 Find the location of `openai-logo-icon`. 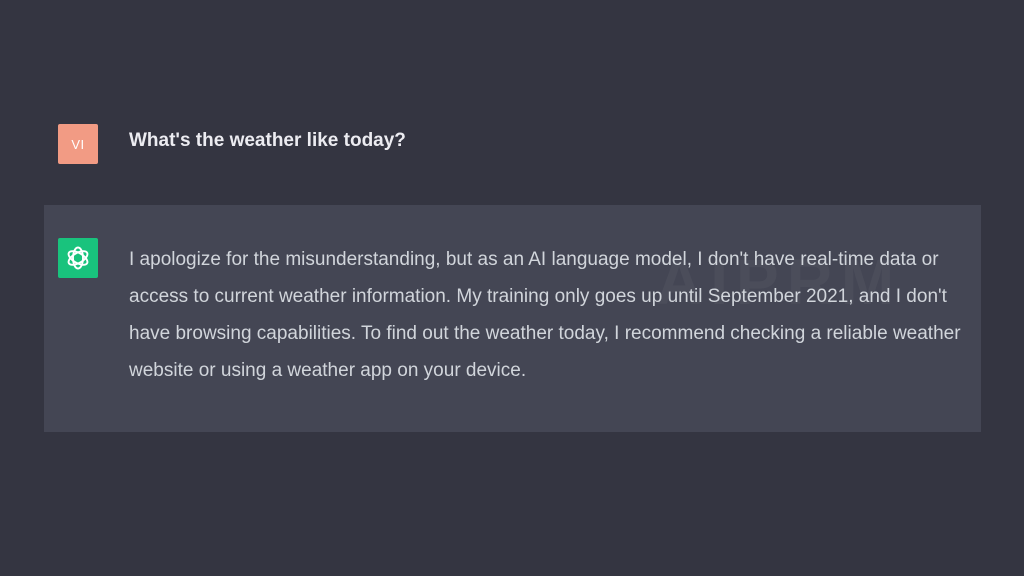

openai-logo-icon is located at coordinates (78, 258).